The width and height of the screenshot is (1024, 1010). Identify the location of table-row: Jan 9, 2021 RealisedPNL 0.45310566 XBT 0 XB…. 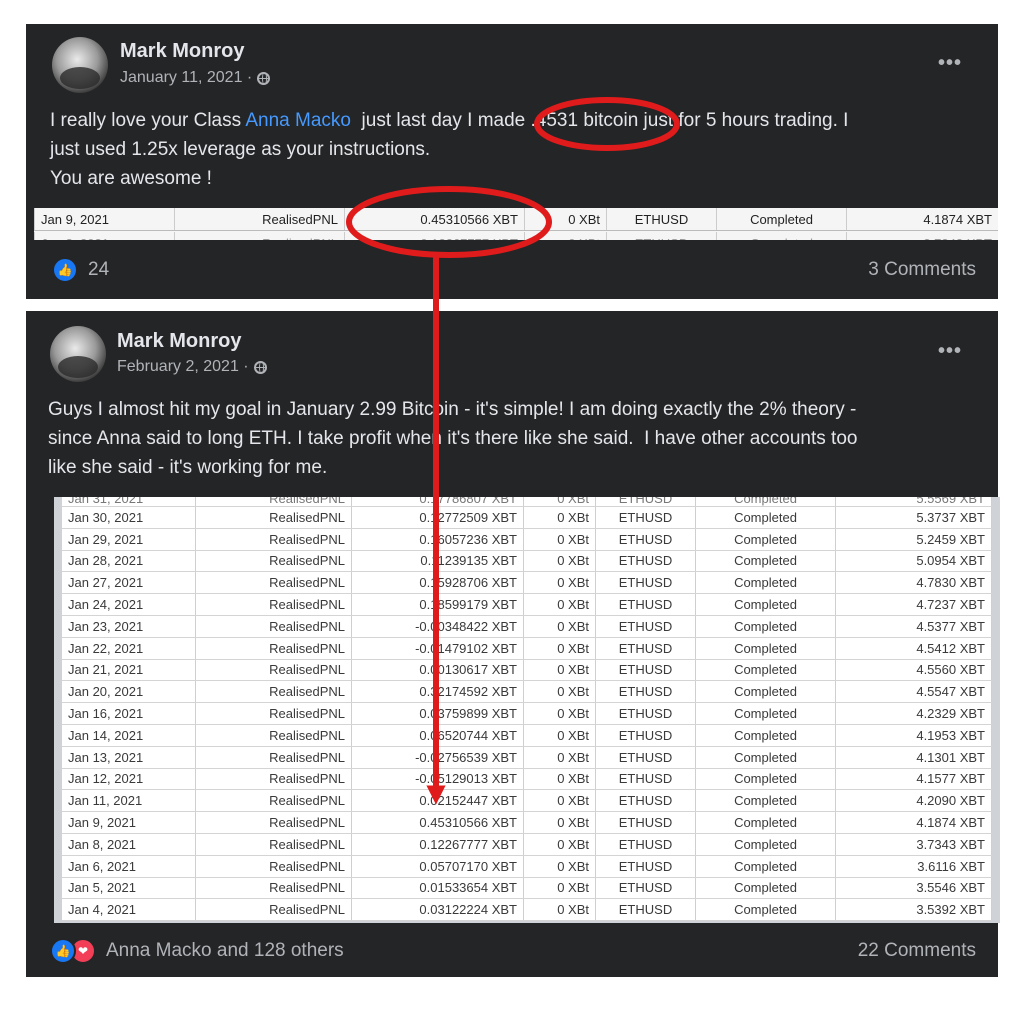
(527, 823).